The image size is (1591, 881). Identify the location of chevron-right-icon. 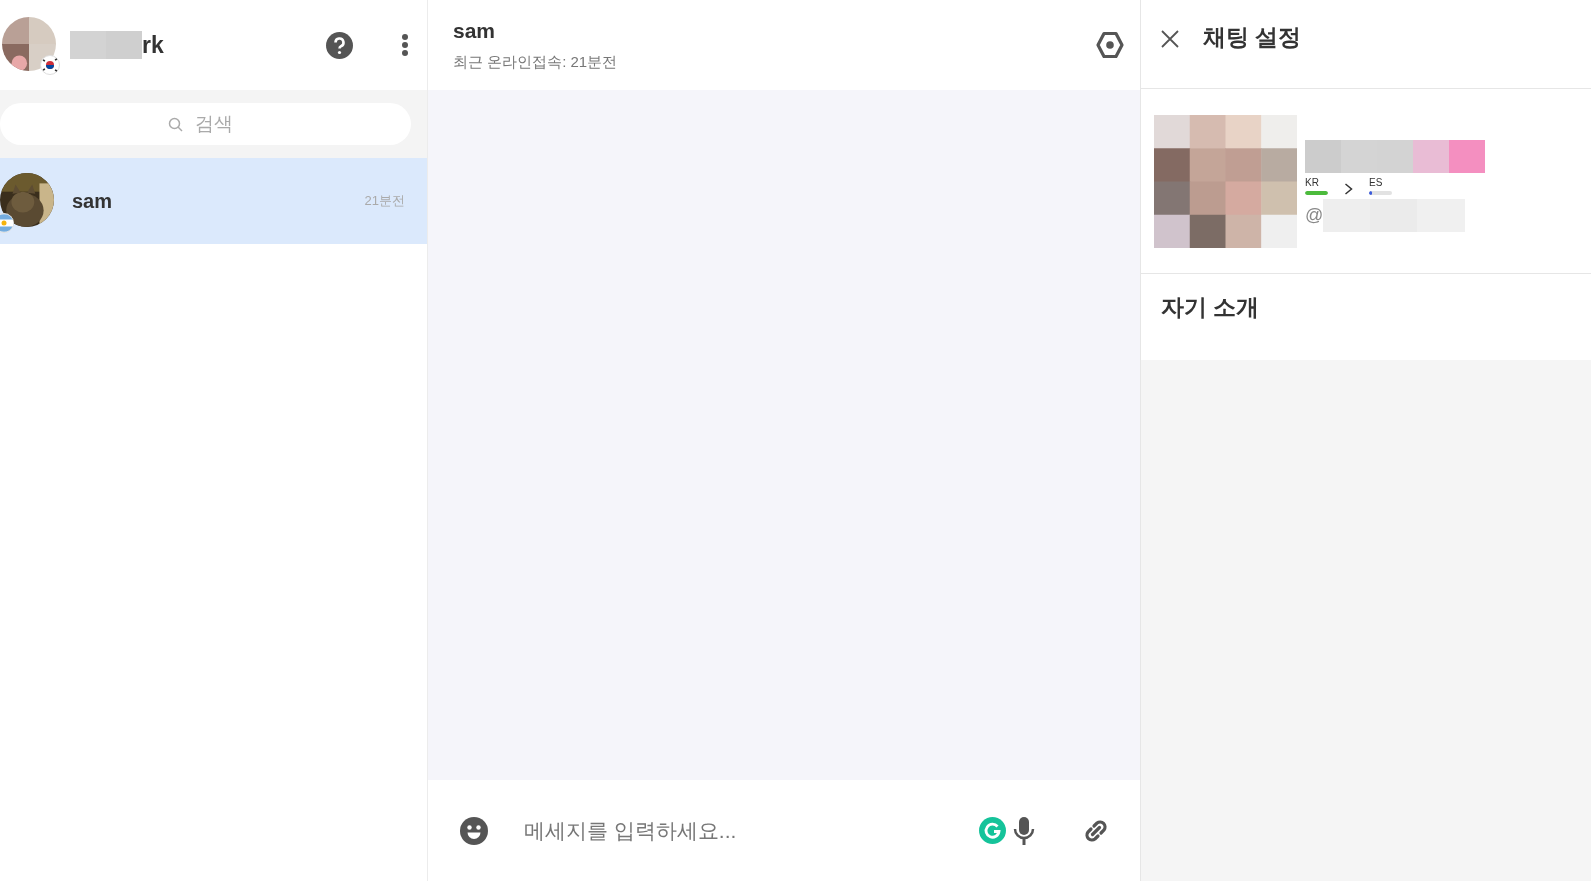
(1348, 189).